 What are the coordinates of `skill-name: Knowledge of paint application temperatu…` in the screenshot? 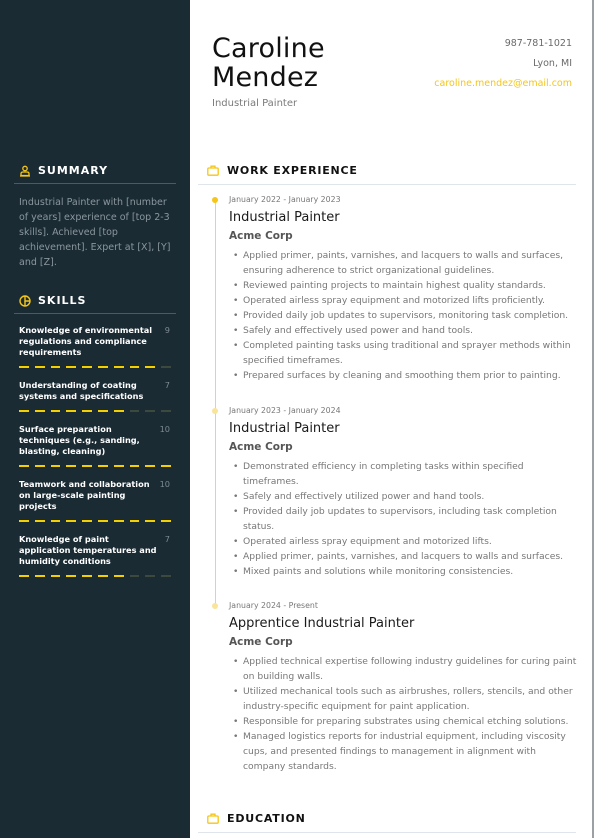 It's located at (88, 550).